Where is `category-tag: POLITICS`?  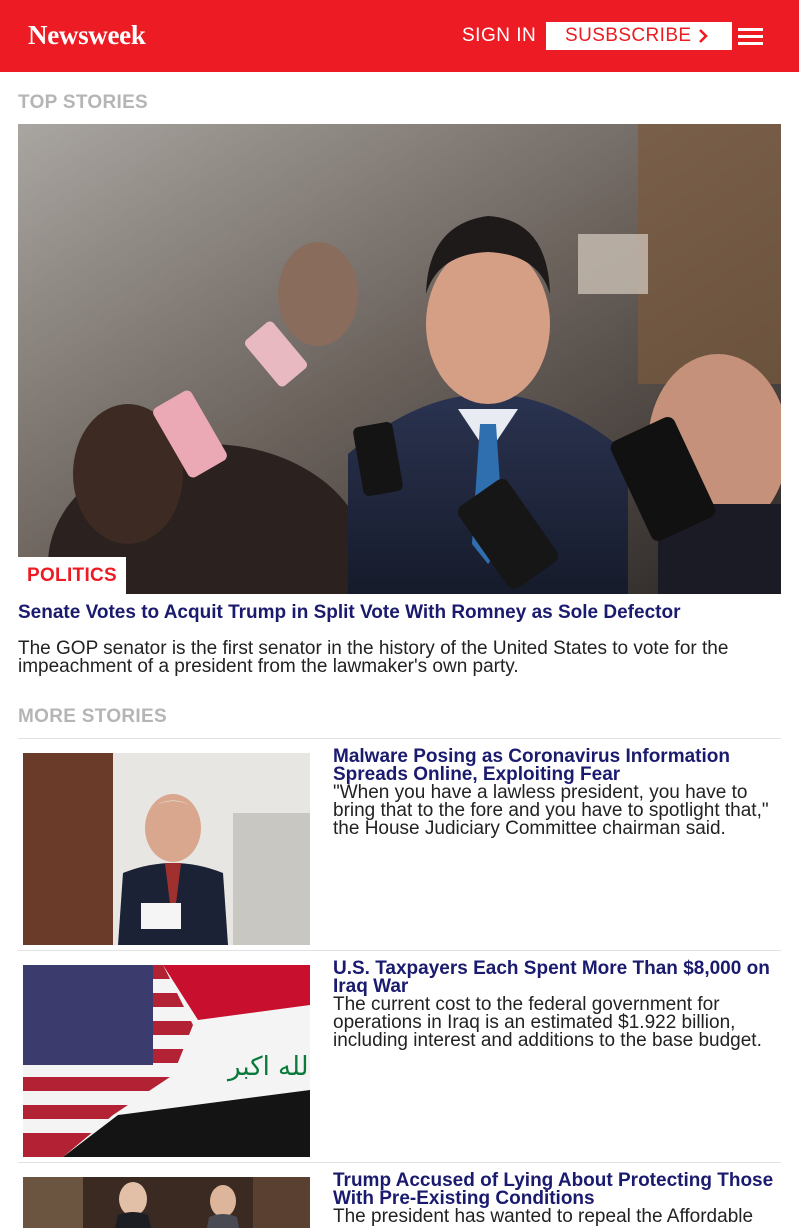 category-tag: POLITICS is located at coordinates (72, 575).